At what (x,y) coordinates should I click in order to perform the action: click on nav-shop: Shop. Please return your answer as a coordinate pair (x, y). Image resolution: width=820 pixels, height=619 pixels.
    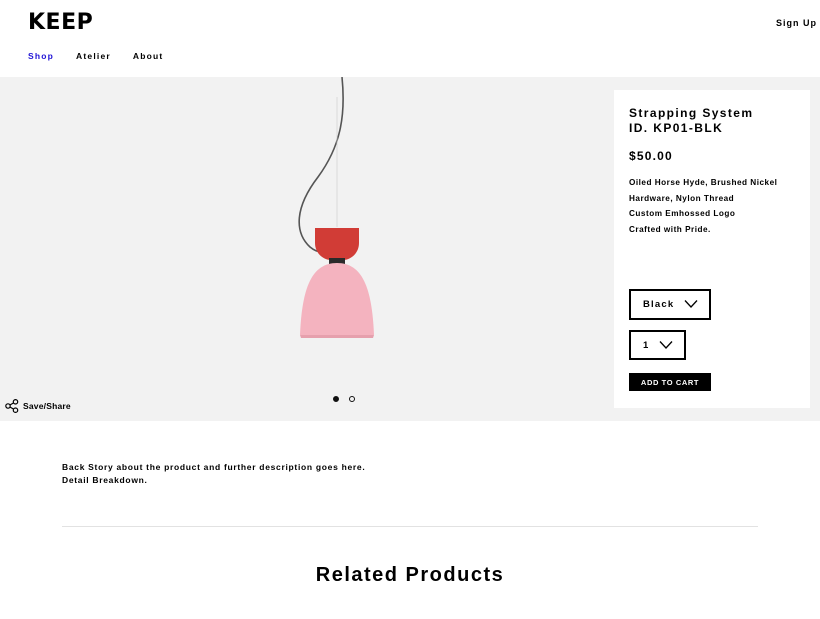
    Looking at the image, I should click on (41, 56).